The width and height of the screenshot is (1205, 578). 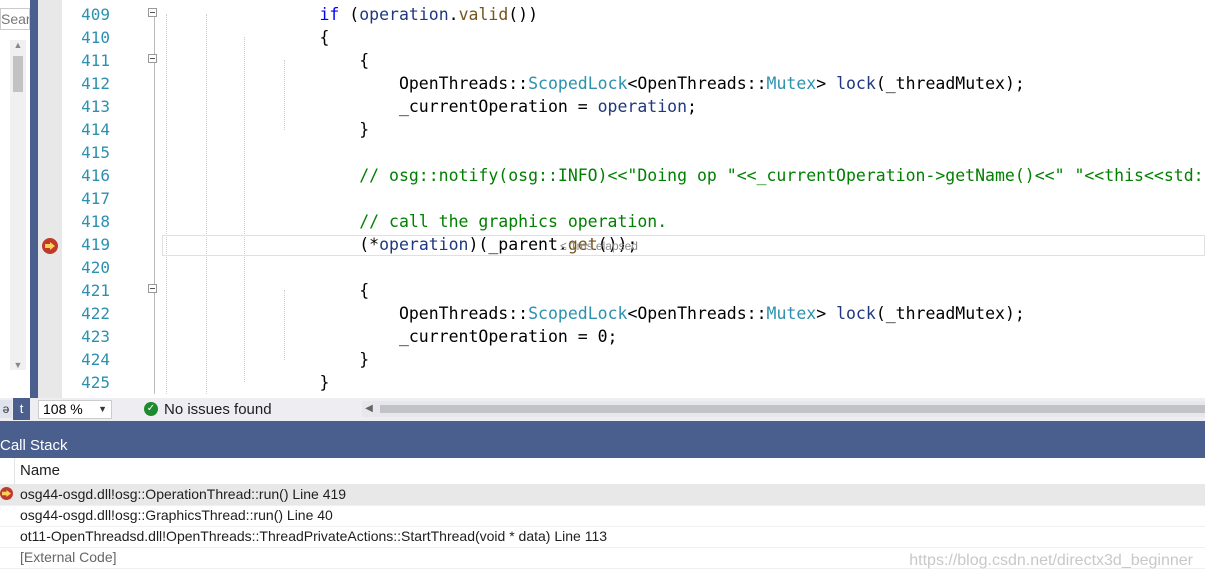 I want to click on line-number: 424, so click(x=95, y=359).